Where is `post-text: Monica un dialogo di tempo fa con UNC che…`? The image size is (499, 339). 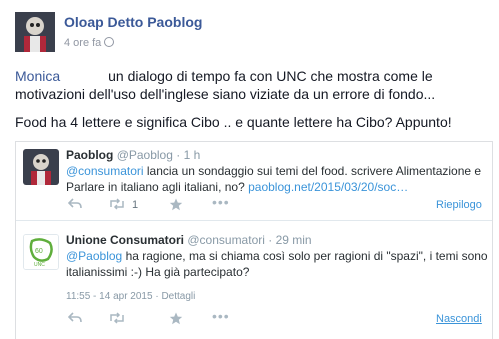 post-text: Monica un dialogo di tempo fa con UNC che… is located at coordinates (250, 85).